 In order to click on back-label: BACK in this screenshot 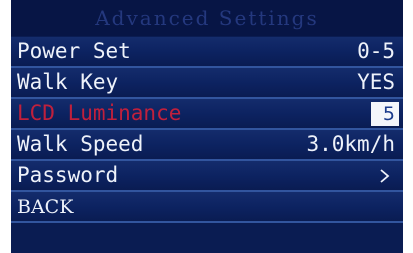, I will do `click(45, 207)`.